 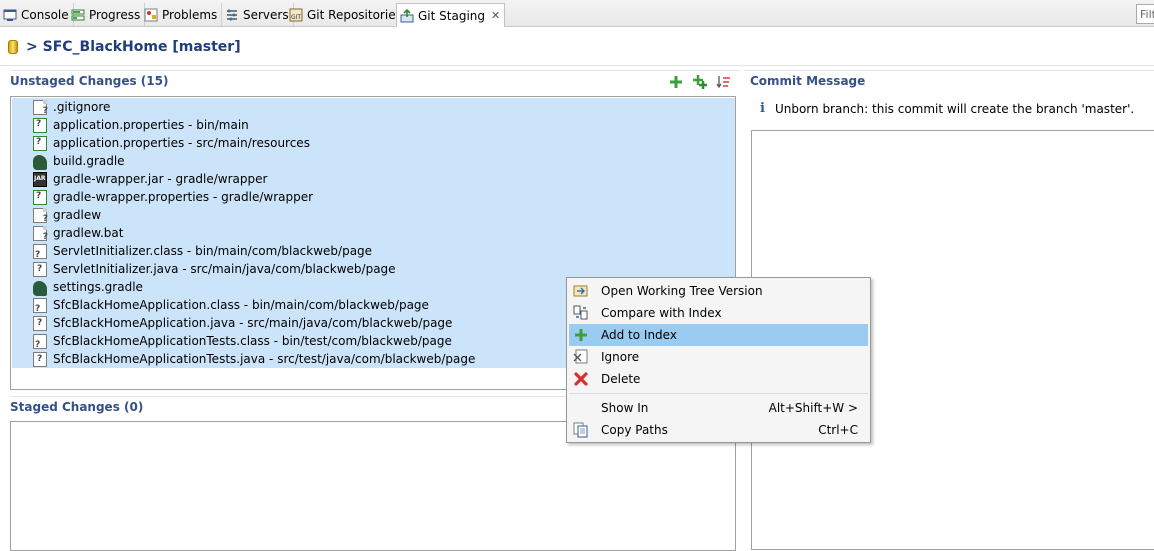 I want to click on filter-input: Filt, so click(x=1145, y=14).